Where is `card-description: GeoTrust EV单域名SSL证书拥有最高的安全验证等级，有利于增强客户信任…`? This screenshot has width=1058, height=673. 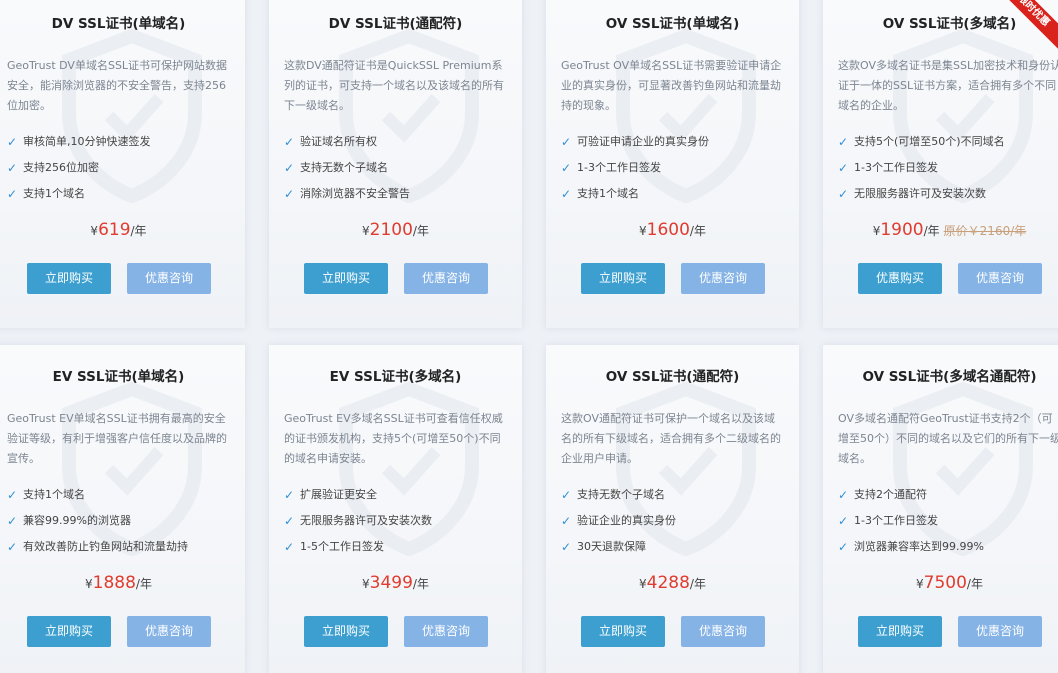 card-description: GeoTrust EV单域名SSL证书拥有最高的安全验证等级，有利于增强客户信任… is located at coordinates (117, 438).